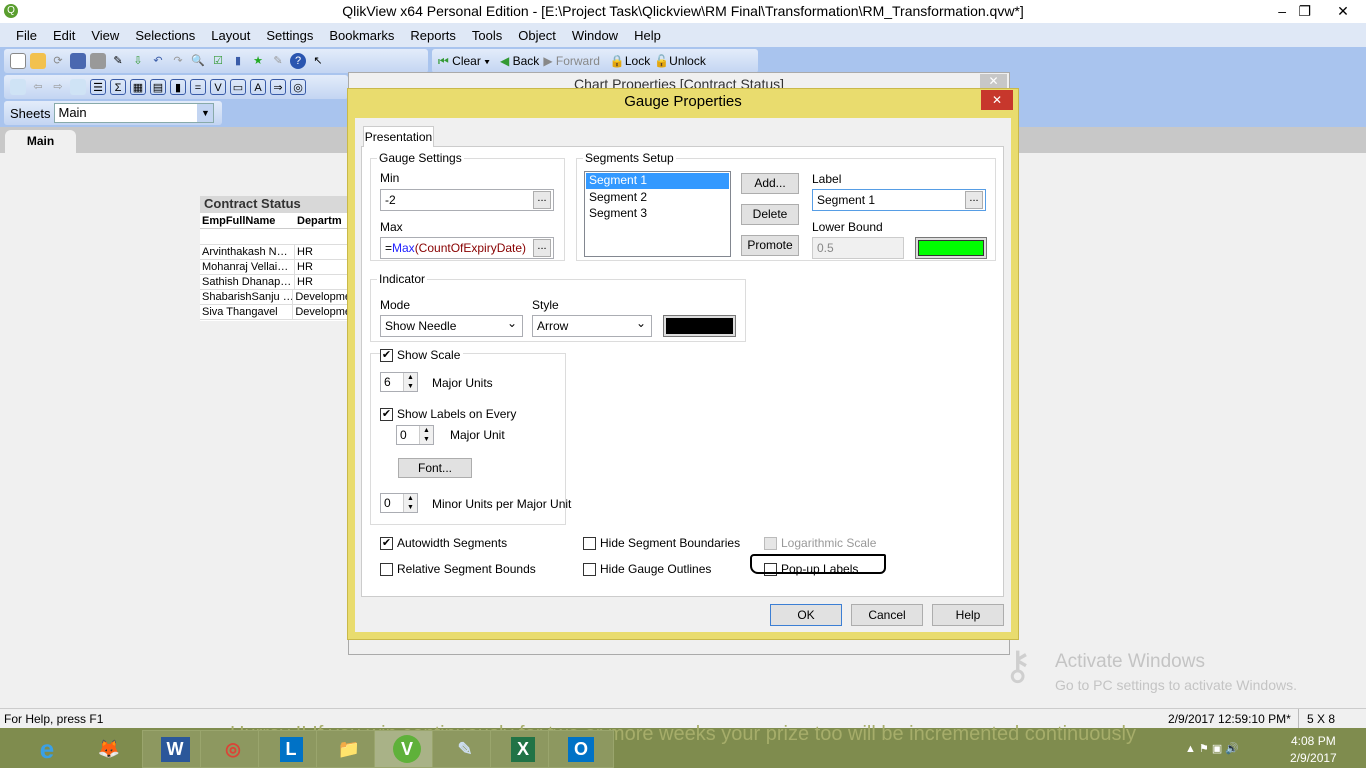 The image size is (1366, 768). Describe the element at coordinates (138, 61) in the screenshot. I see `reload-data-icon: ⇩` at that location.